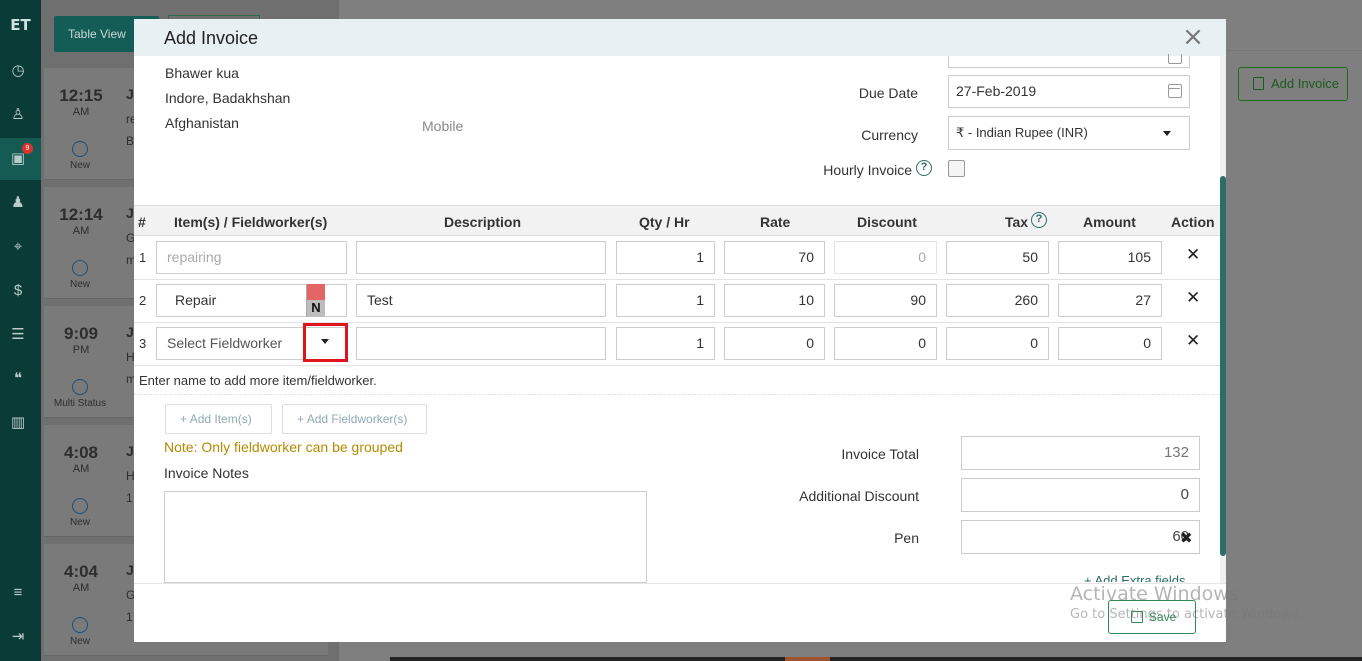 Image resolution: width=1362 pixels, height=661 pixels. What do you see at coordinates (1080, 537) in the screenshot?
I see `pen-input: 60` at bounding box center [1080, 537].